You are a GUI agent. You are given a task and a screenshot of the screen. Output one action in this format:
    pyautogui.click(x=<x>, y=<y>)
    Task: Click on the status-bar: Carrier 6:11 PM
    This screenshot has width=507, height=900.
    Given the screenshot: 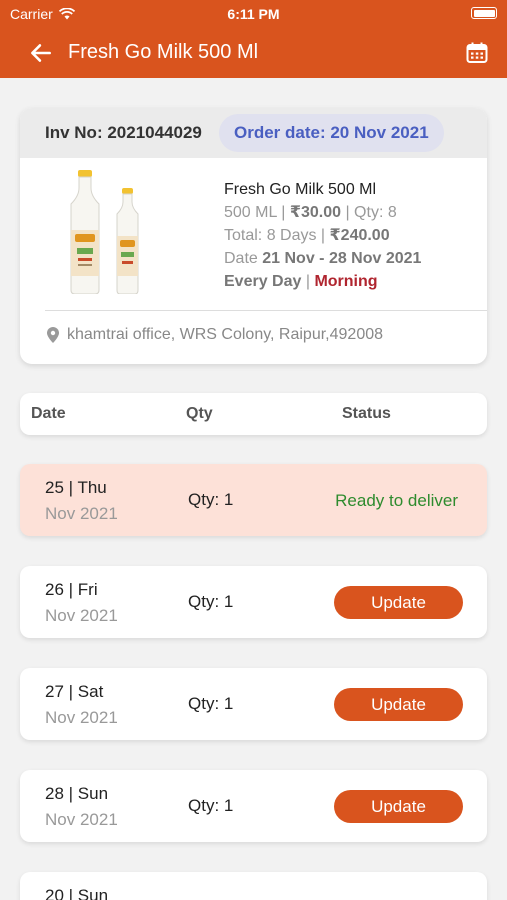 What is the action you would take?
    pyautogui.click(x=253, y=14)
    